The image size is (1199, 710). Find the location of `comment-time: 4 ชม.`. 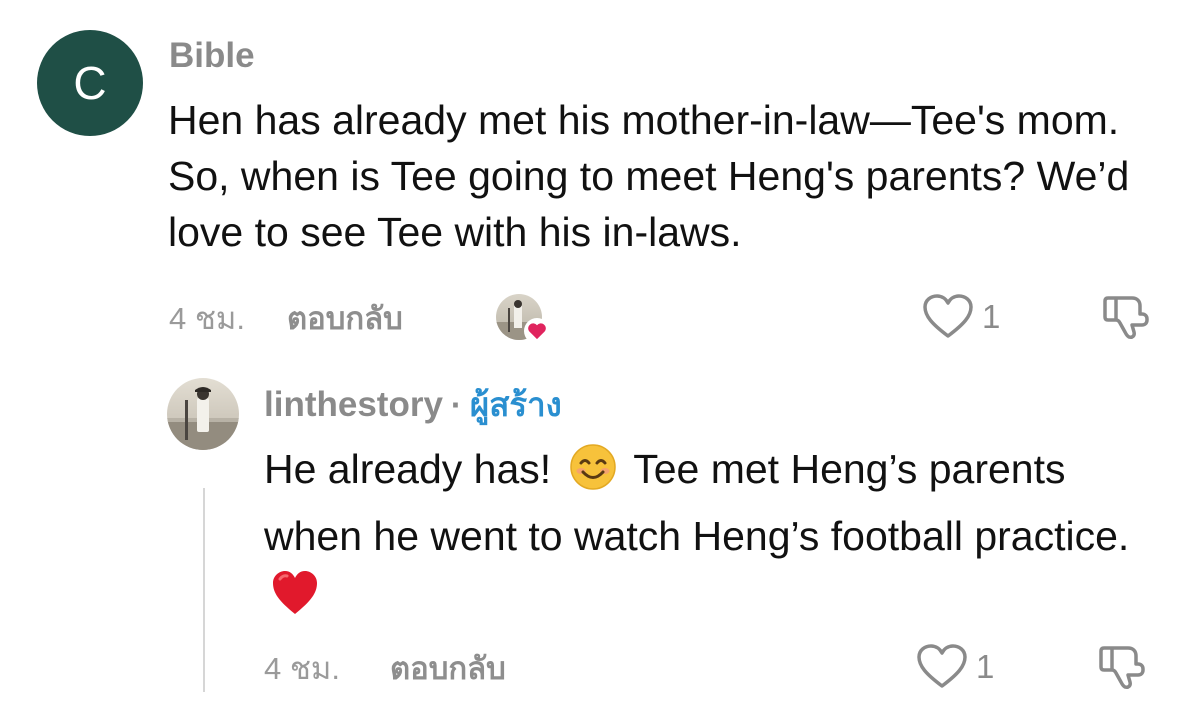

comment-time: 4 ชม. is located at coordinates (207, 318).